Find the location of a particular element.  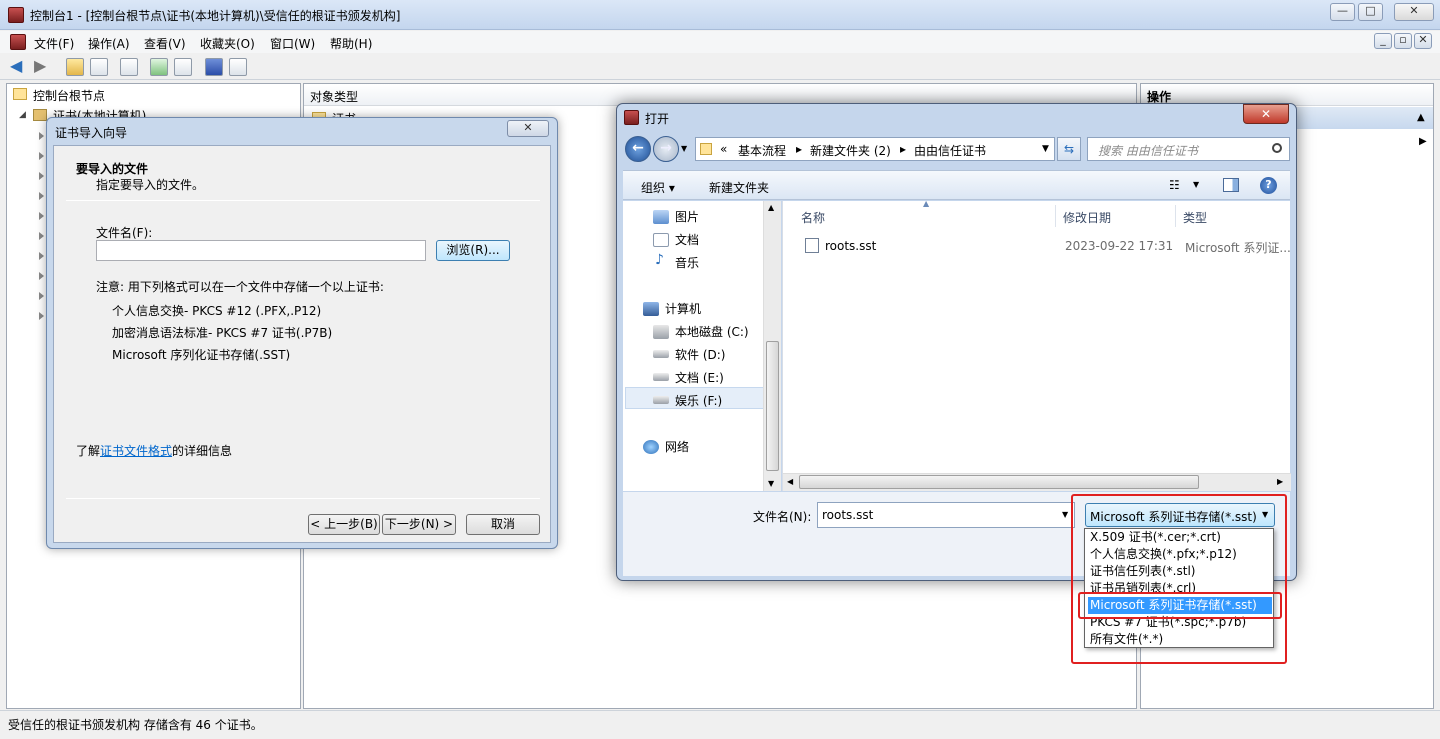

filename-dropdown-icon: ▼ is located at coordinates (1065, 514).